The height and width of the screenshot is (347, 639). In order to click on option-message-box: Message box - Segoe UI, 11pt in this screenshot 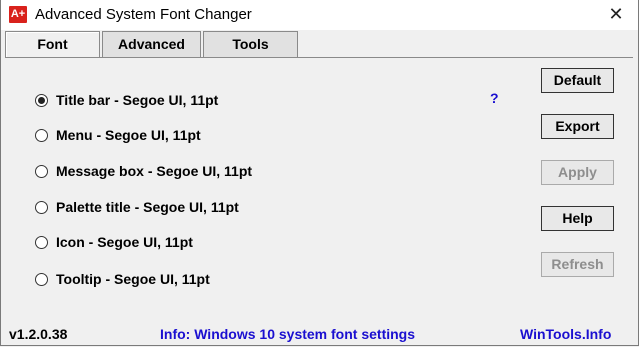, I will do `click(143, 171)`.